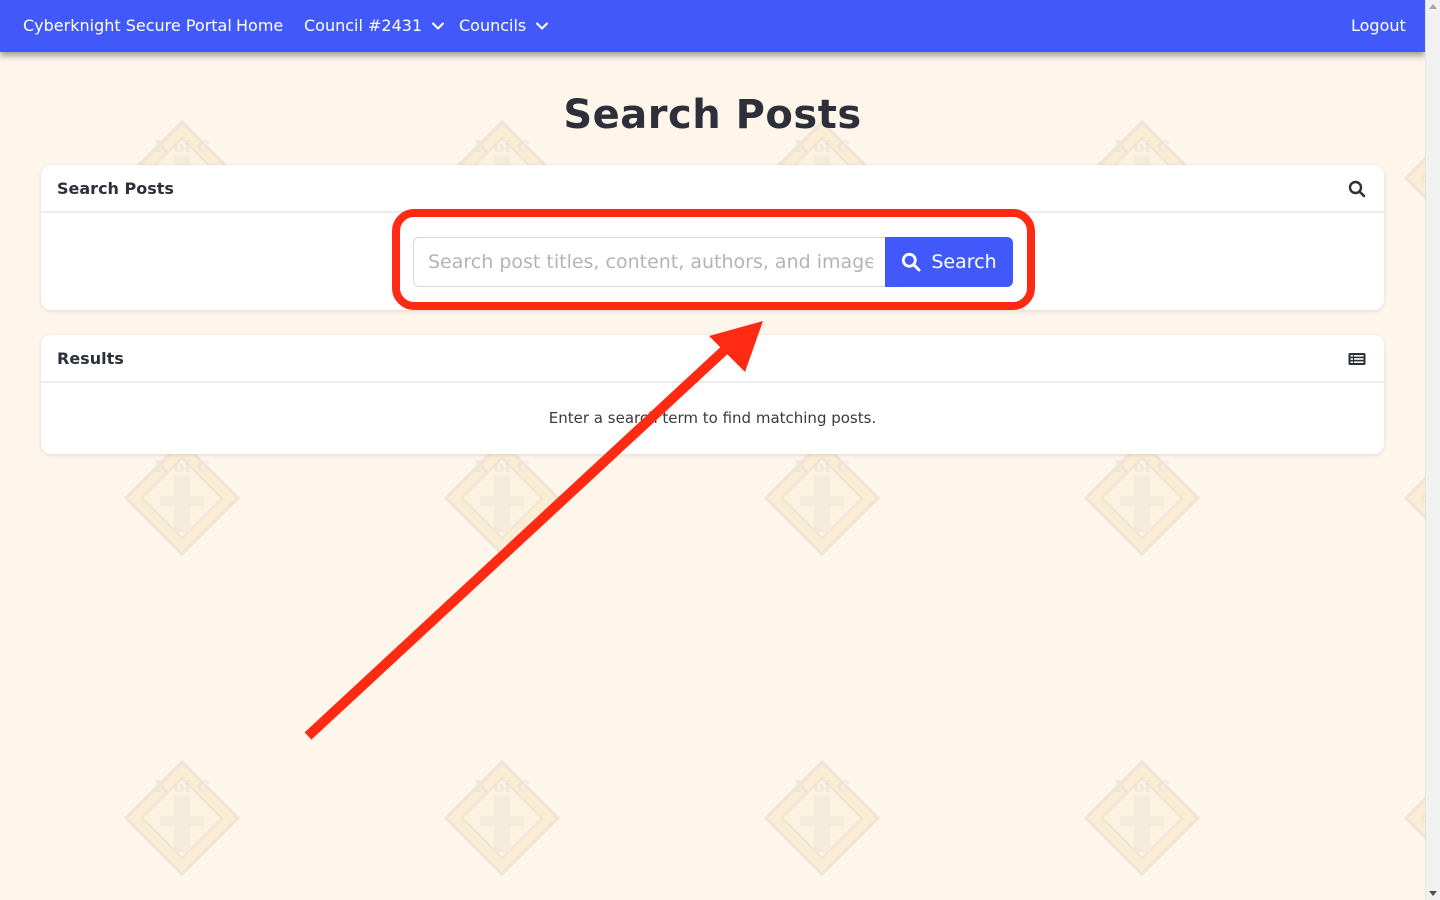 This screenshot has height=900, width=1440. Describe the element at coordinates (712, 359) in the screenshot. I see `results-card-header: Results` at that location.